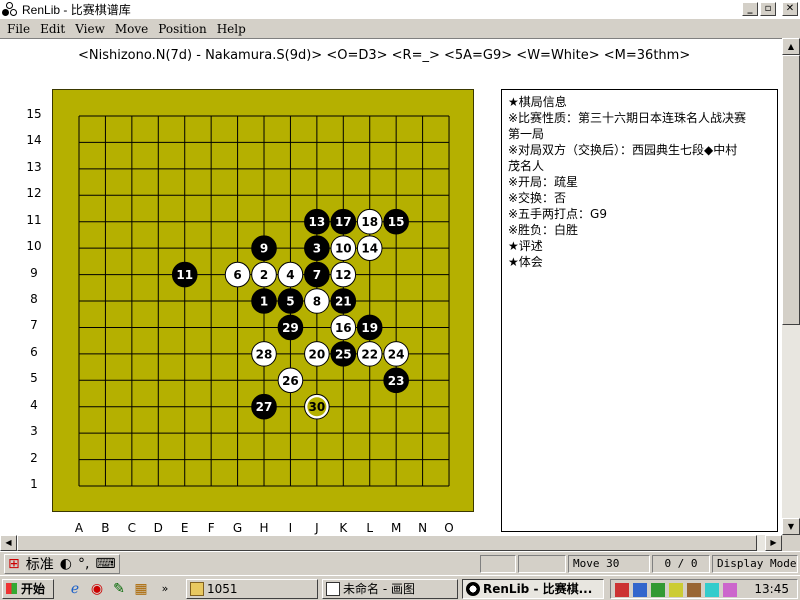 The height and width of the screenshot is (600, 800). What do you see at coordinates (317, 248) in the screenshot?
I see `stone-black-3: 3` at bounding box center [317, 248].